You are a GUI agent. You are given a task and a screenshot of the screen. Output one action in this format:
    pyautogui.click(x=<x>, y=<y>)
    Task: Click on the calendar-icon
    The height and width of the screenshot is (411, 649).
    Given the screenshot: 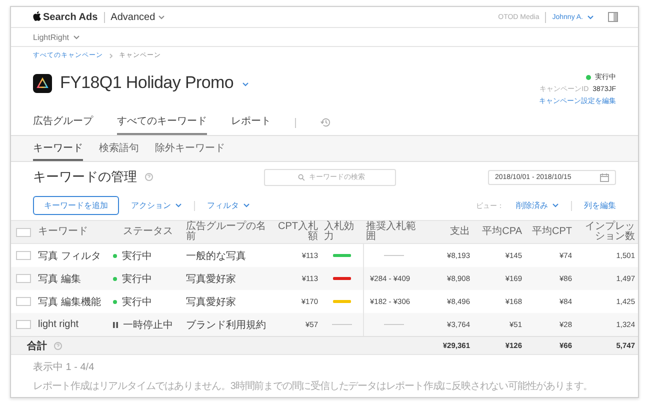 What is the action you would take?
    pyautogui.click(x=604, y=177)
    